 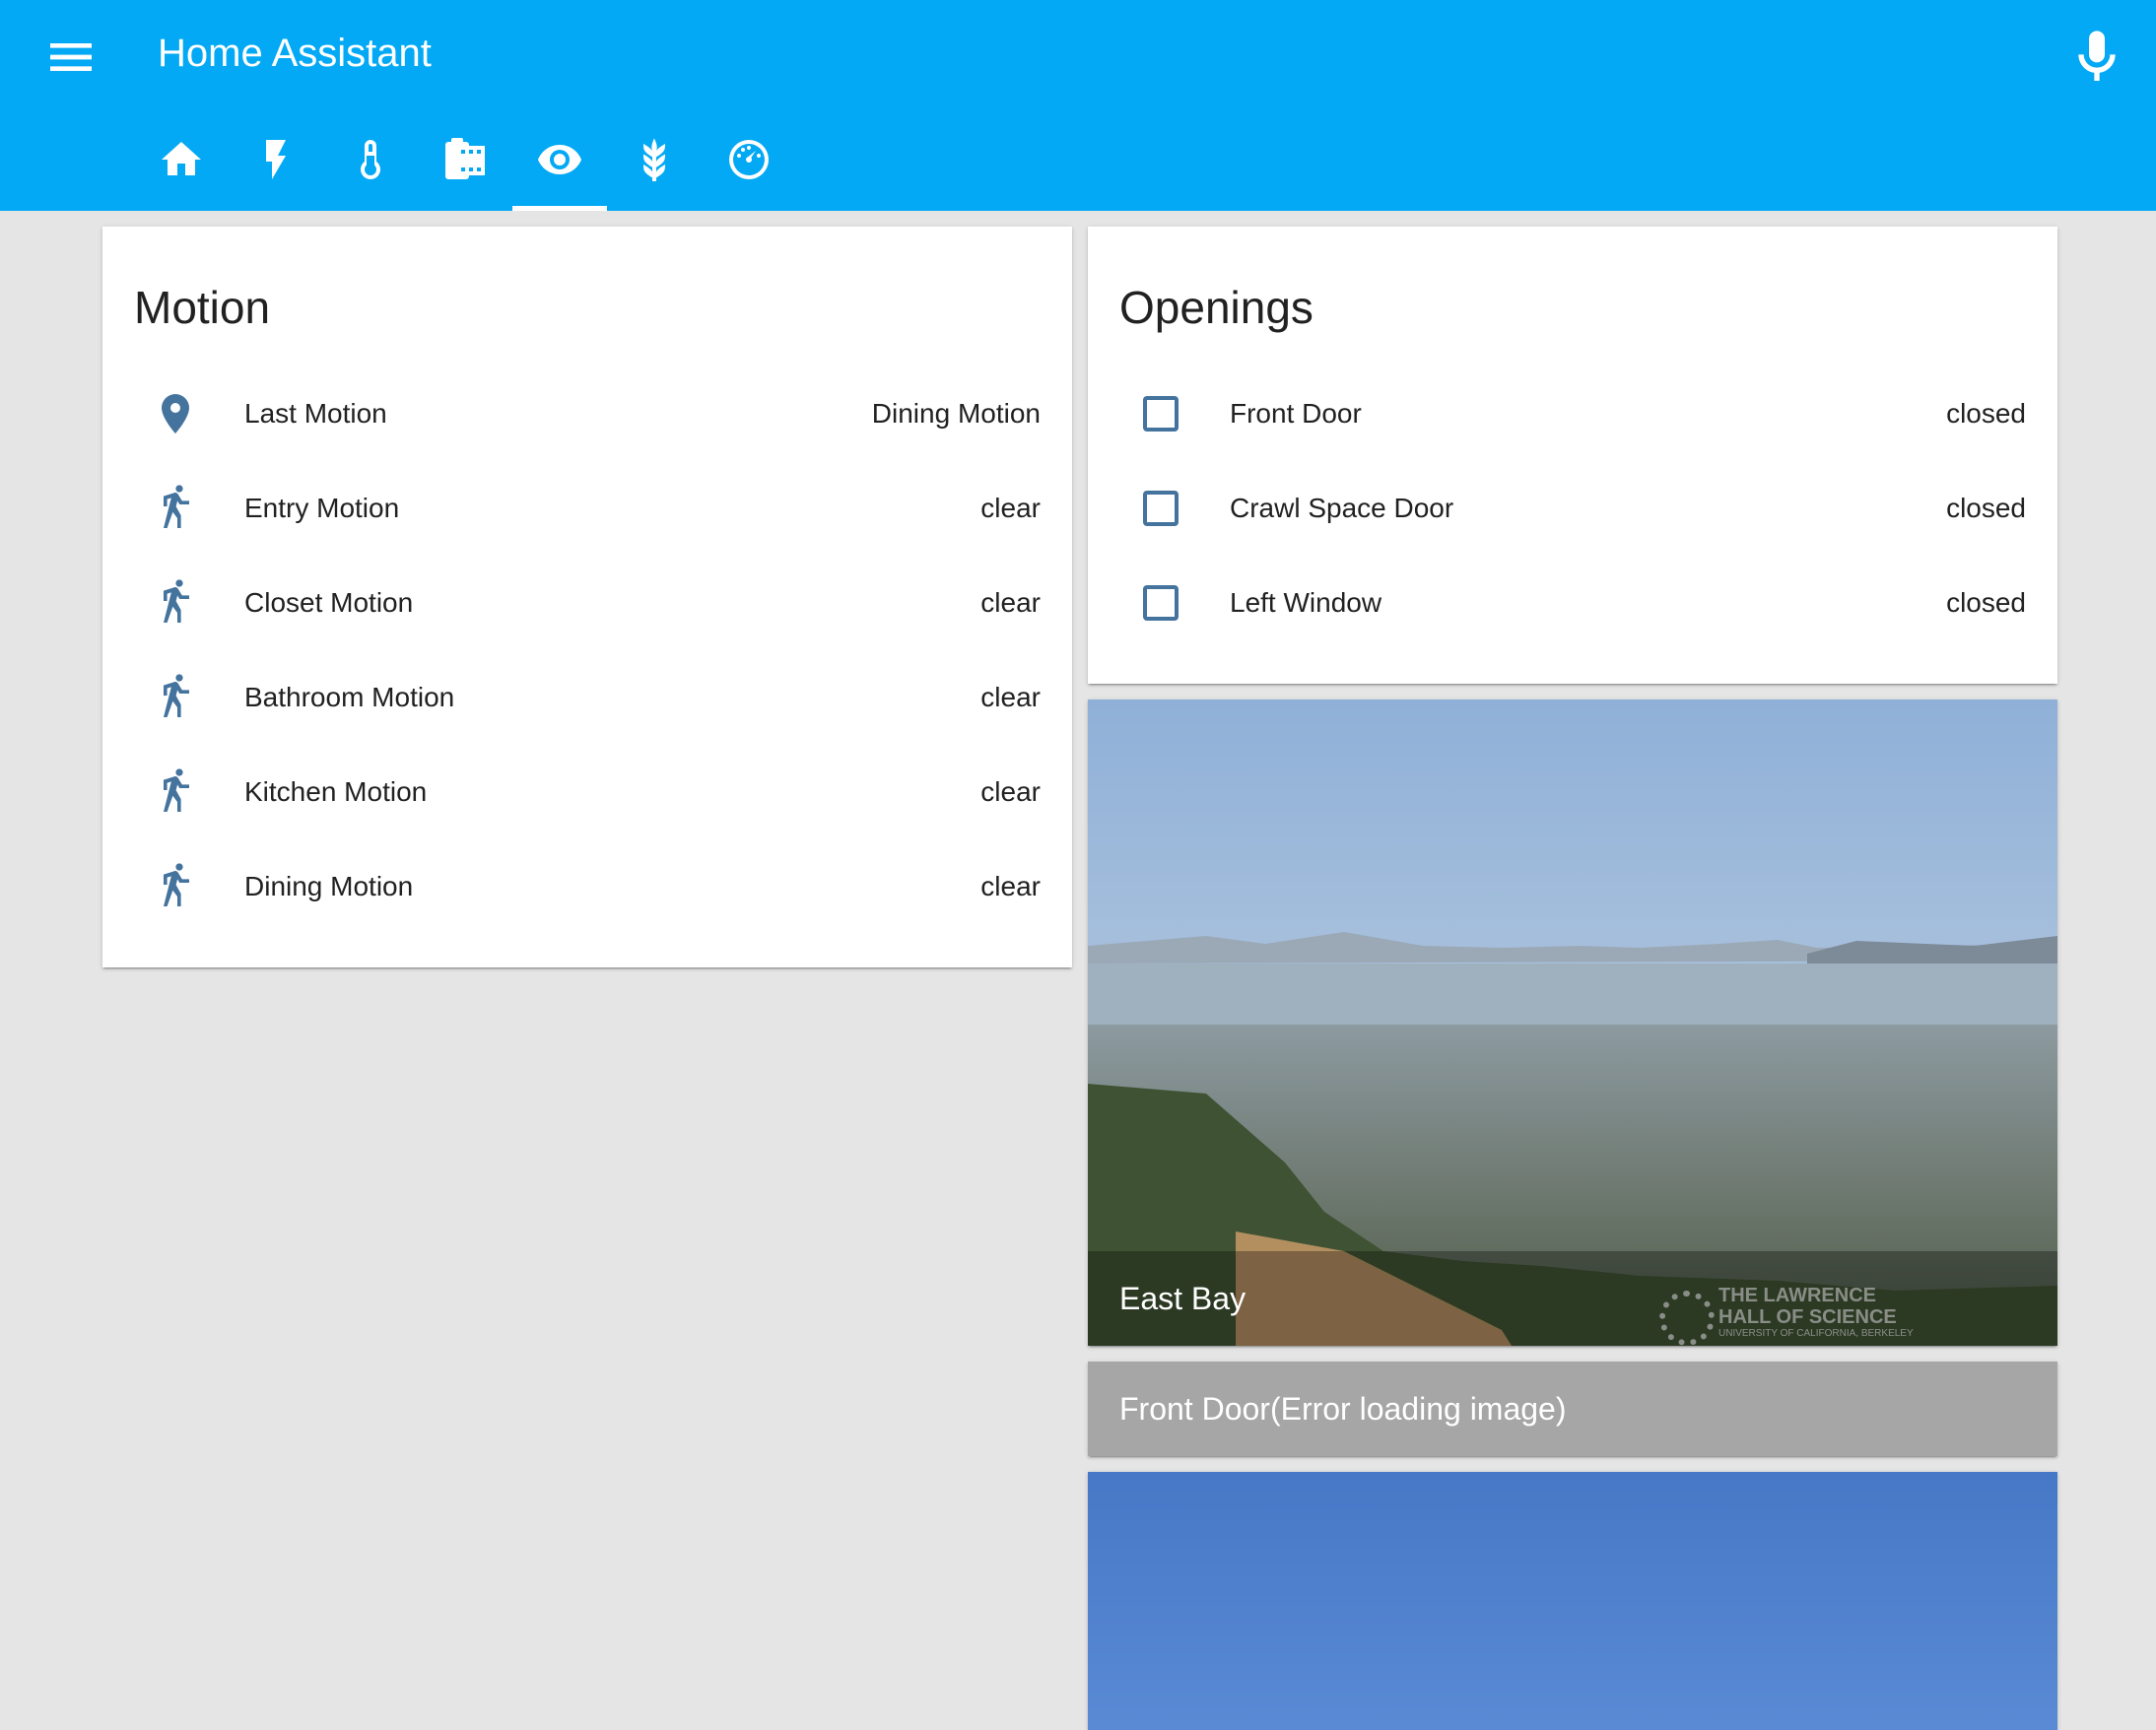 What do you see at coordinates (176, 413) in the screenshot?
I see `map-marker-icon` at bounding box center [176, 413].